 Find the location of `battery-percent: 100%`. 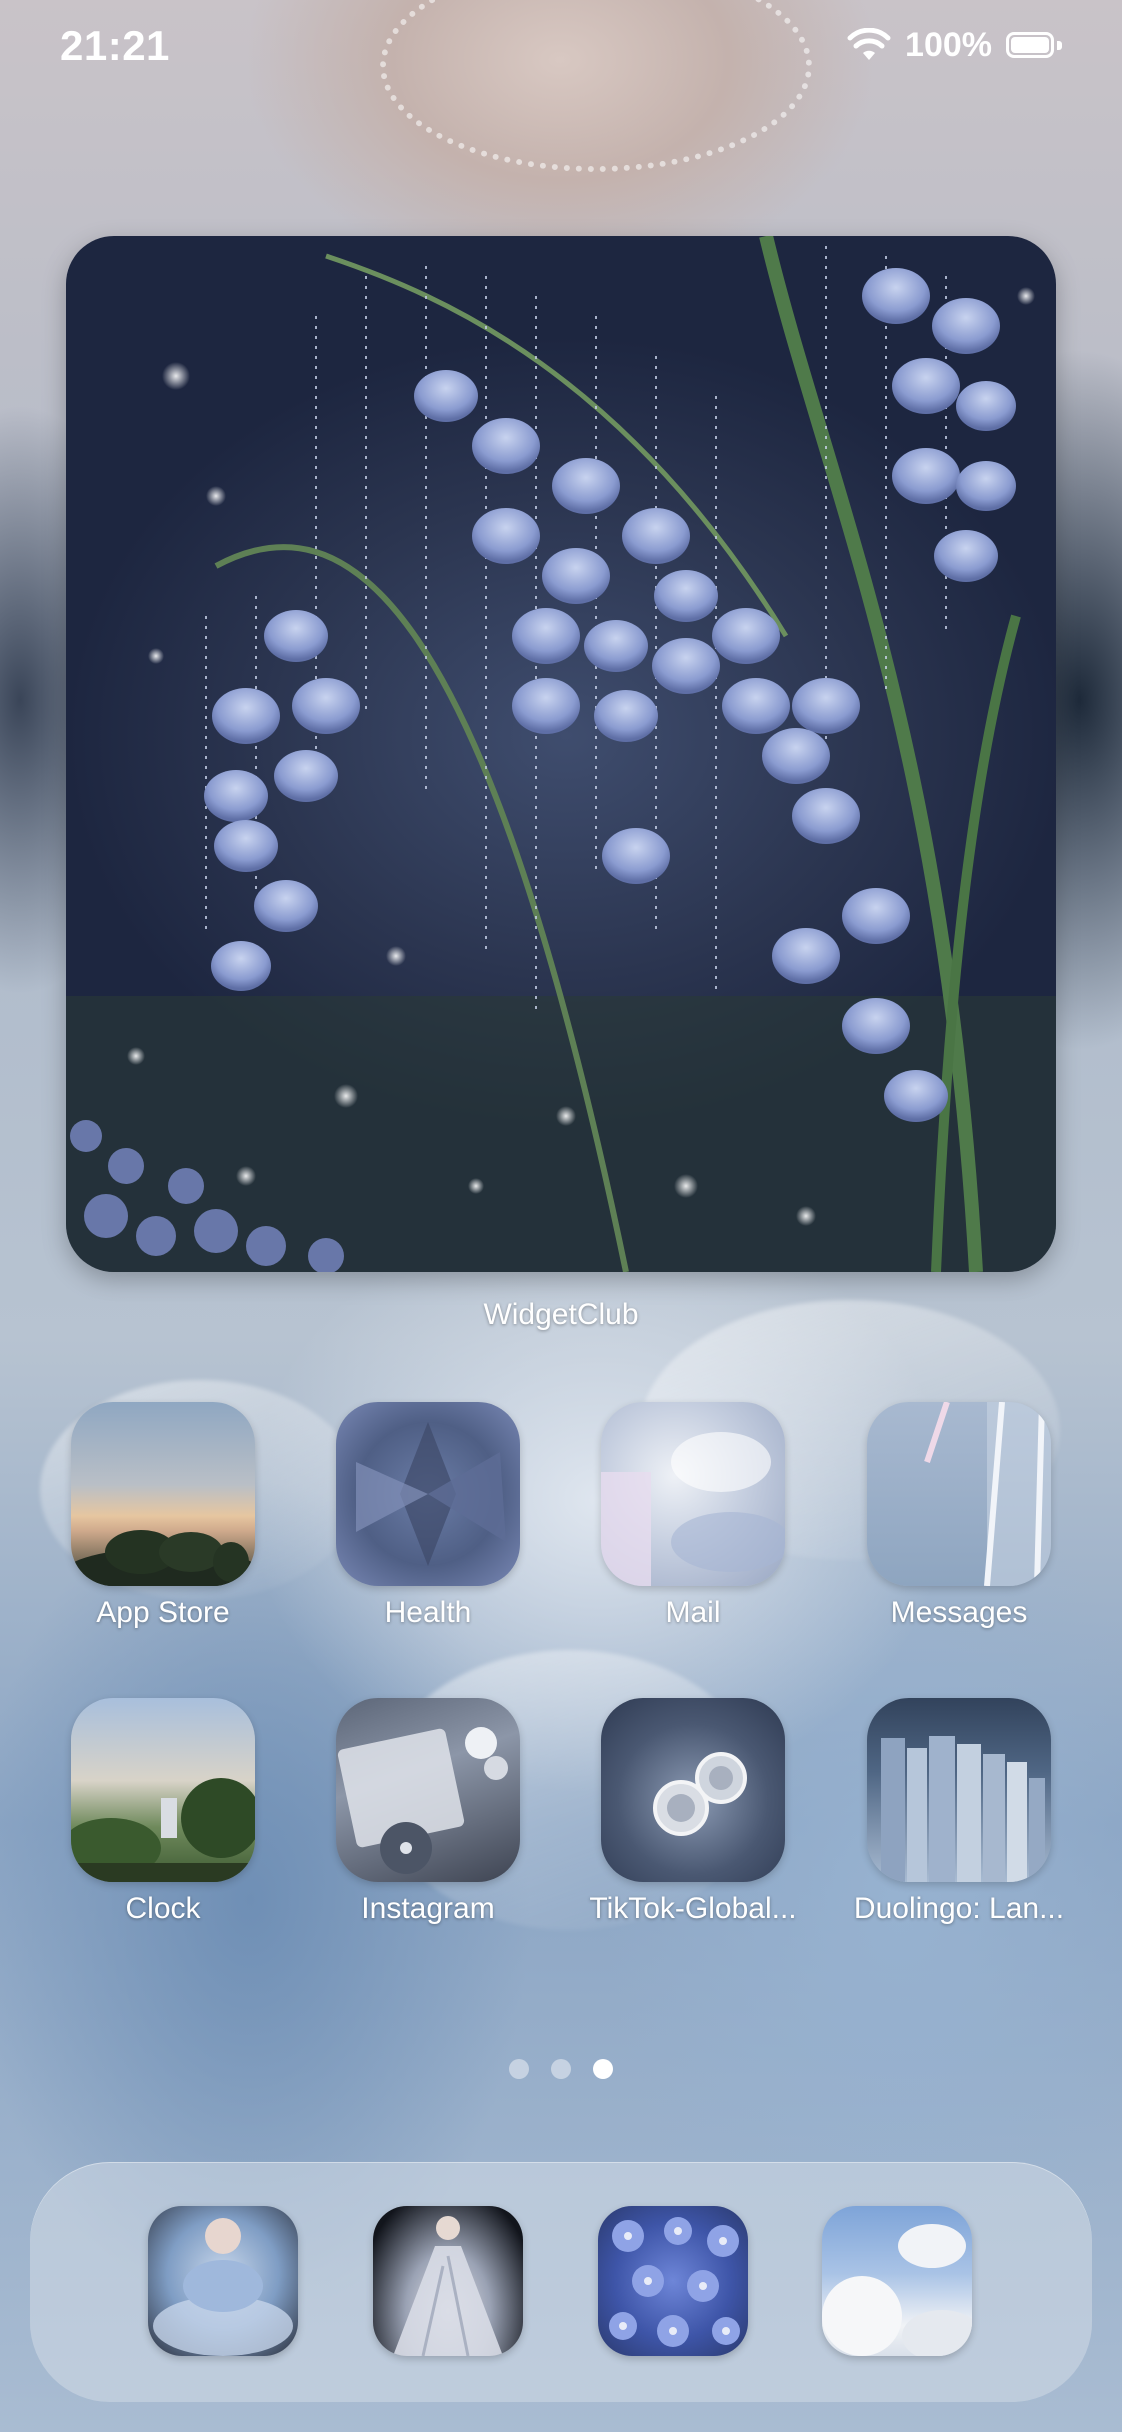

battery-percent: 100% is located at coordinates (948, 45).